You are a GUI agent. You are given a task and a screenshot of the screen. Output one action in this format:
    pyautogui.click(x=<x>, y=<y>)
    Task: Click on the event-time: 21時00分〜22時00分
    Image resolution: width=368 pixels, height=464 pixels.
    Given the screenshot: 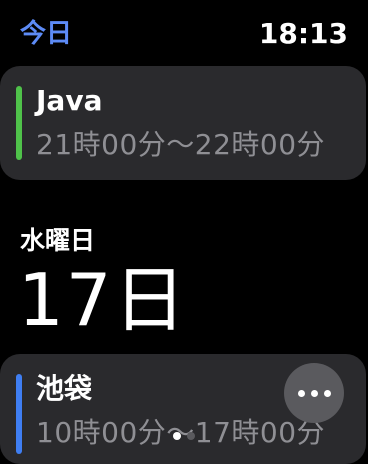 What is the action you would take?
    pyautogui.click(x=181, y=144)
    